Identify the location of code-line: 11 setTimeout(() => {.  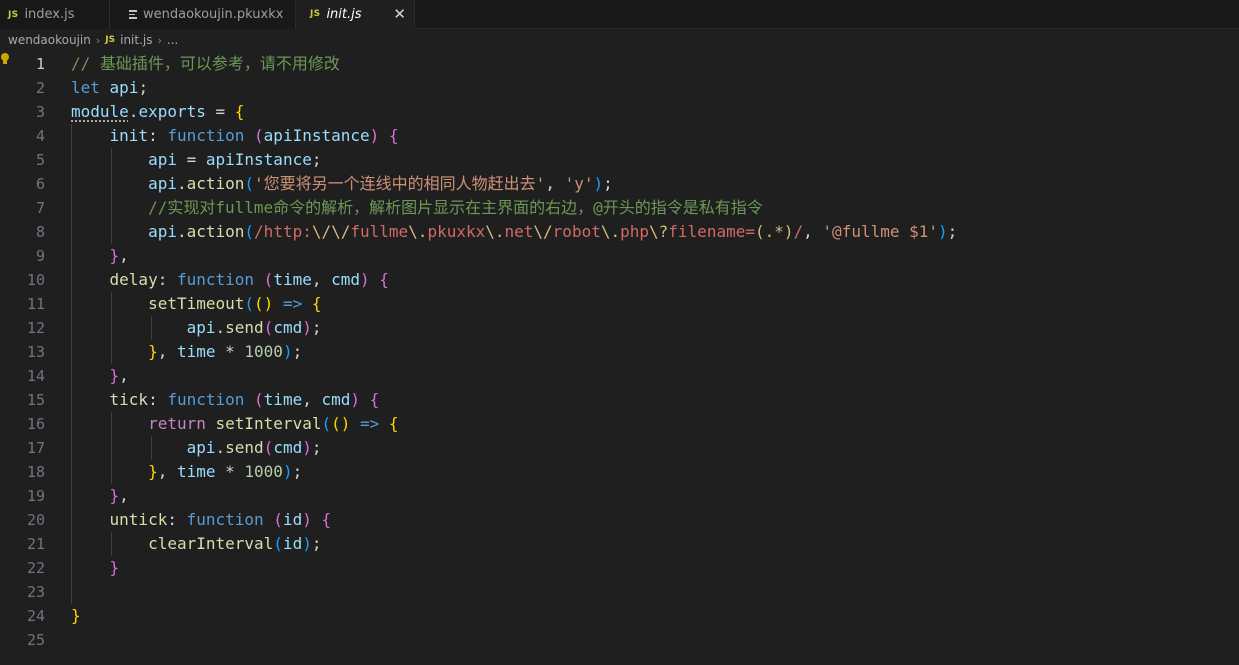
(619, 304).